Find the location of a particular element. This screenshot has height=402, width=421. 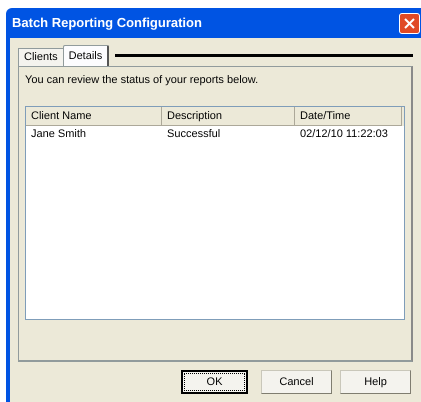

dialog-button: Help is located at coordinates (375, 382).